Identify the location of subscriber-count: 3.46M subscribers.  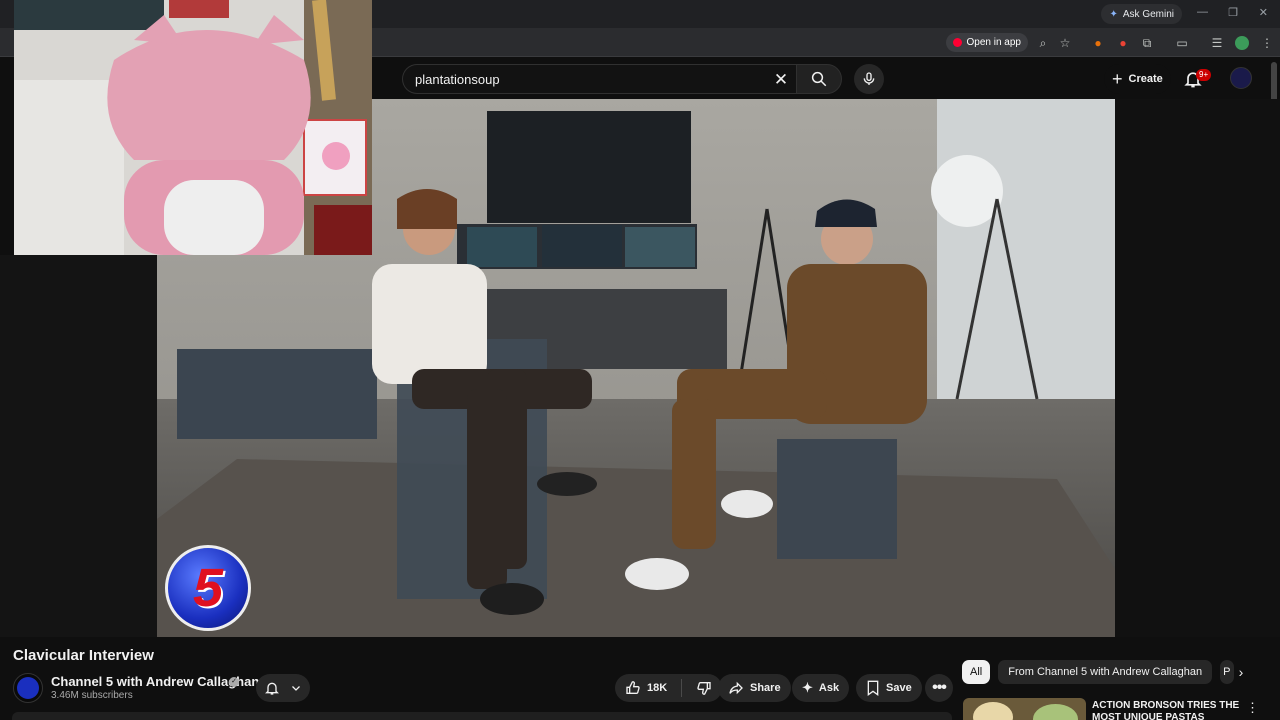
(92, 695).